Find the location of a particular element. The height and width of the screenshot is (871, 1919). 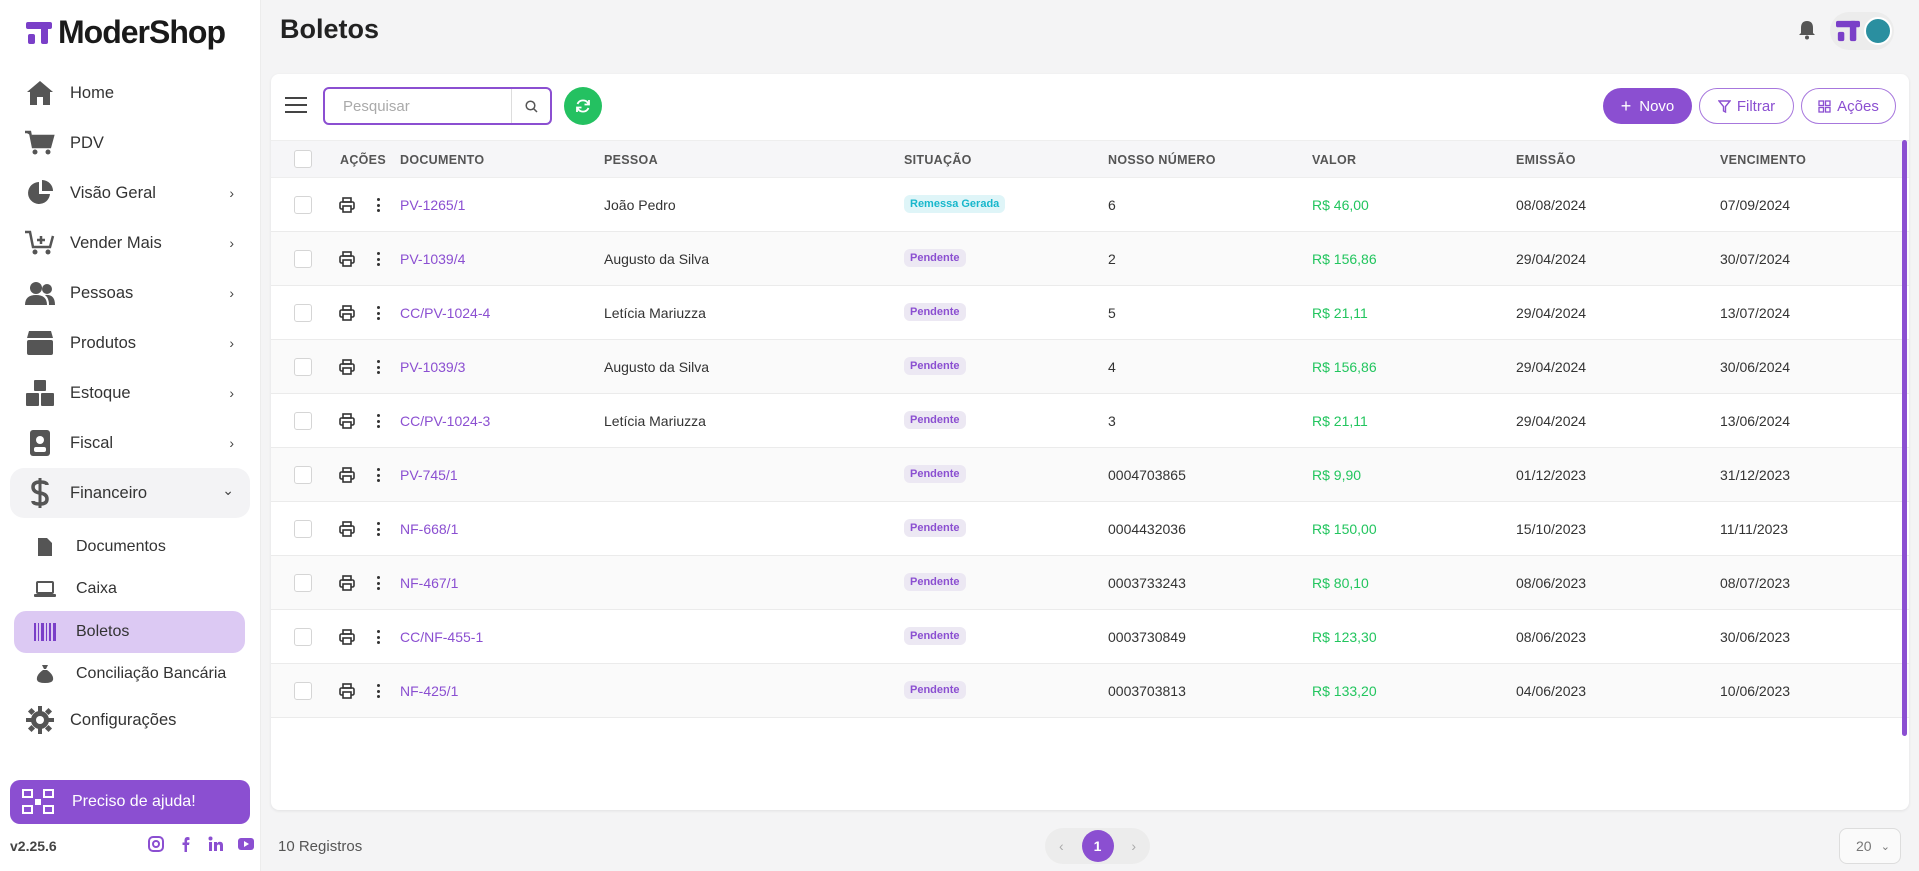

column-header-nosso-numero: NOSSO NÚMERO is located at coordinates (1162, 160).